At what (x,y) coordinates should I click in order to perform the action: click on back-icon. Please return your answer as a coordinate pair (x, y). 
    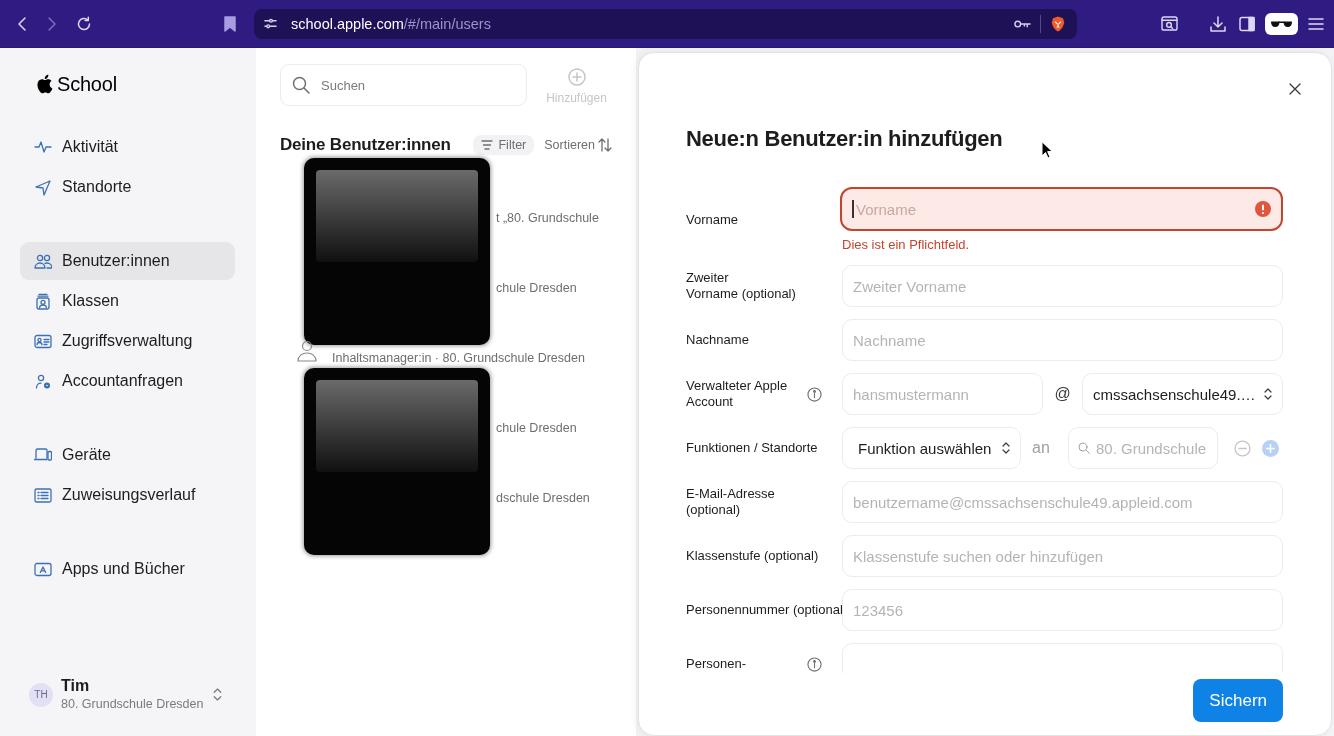
    Looking at the image, I should click on (22, 23).